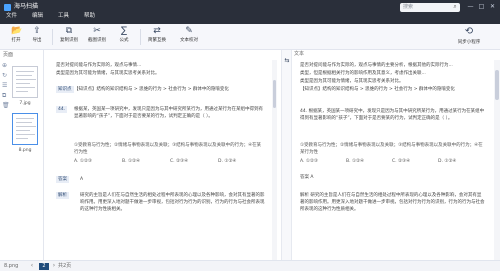 This screenshot has width=500, height=271. Describe the element at coordinates (151, 89) in the screenshot. I see `left-knowledge-line: 【知识点】结构的知识结构与 > 思维的行为 > 社会行为 > 群体中的隐喻变化` at that location.